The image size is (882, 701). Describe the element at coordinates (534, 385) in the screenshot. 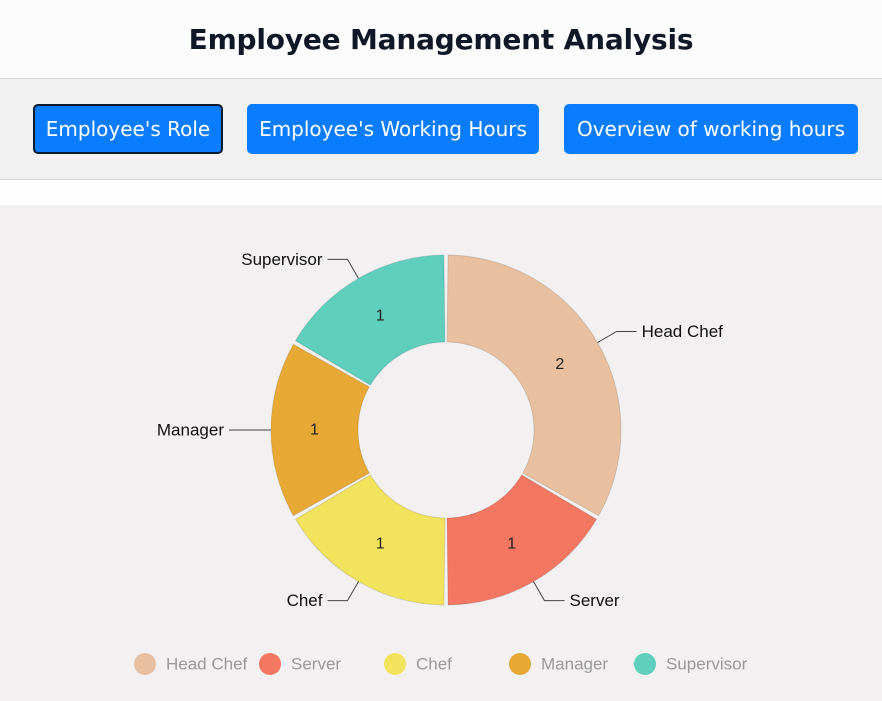

I see `slice-head-chef` at that location.